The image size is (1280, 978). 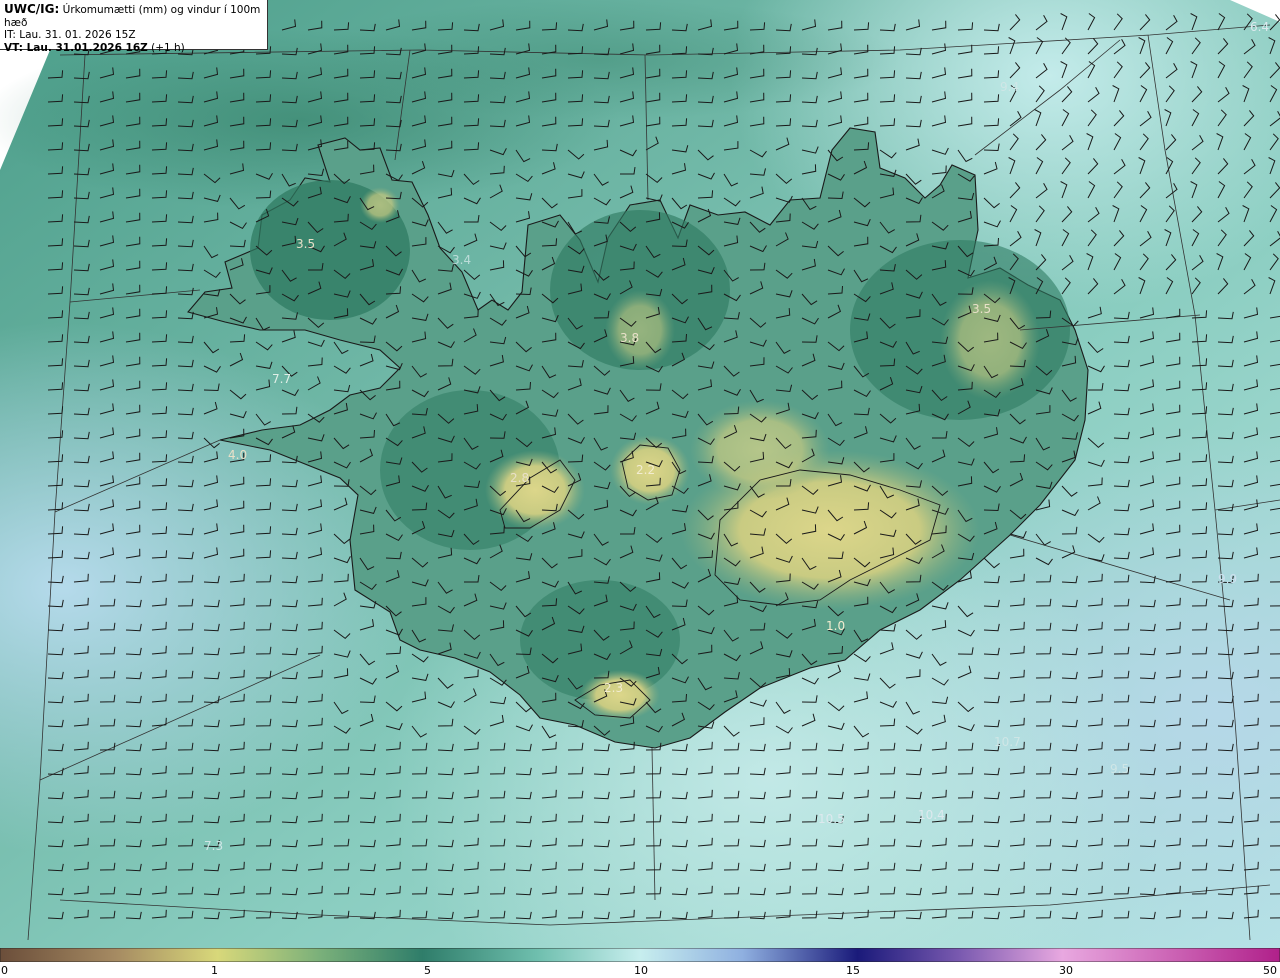 What do you see at coordinates (32, 9) in the screenshot?
I see `model-name: UWC/IG:` at bounding box center [32, 9].